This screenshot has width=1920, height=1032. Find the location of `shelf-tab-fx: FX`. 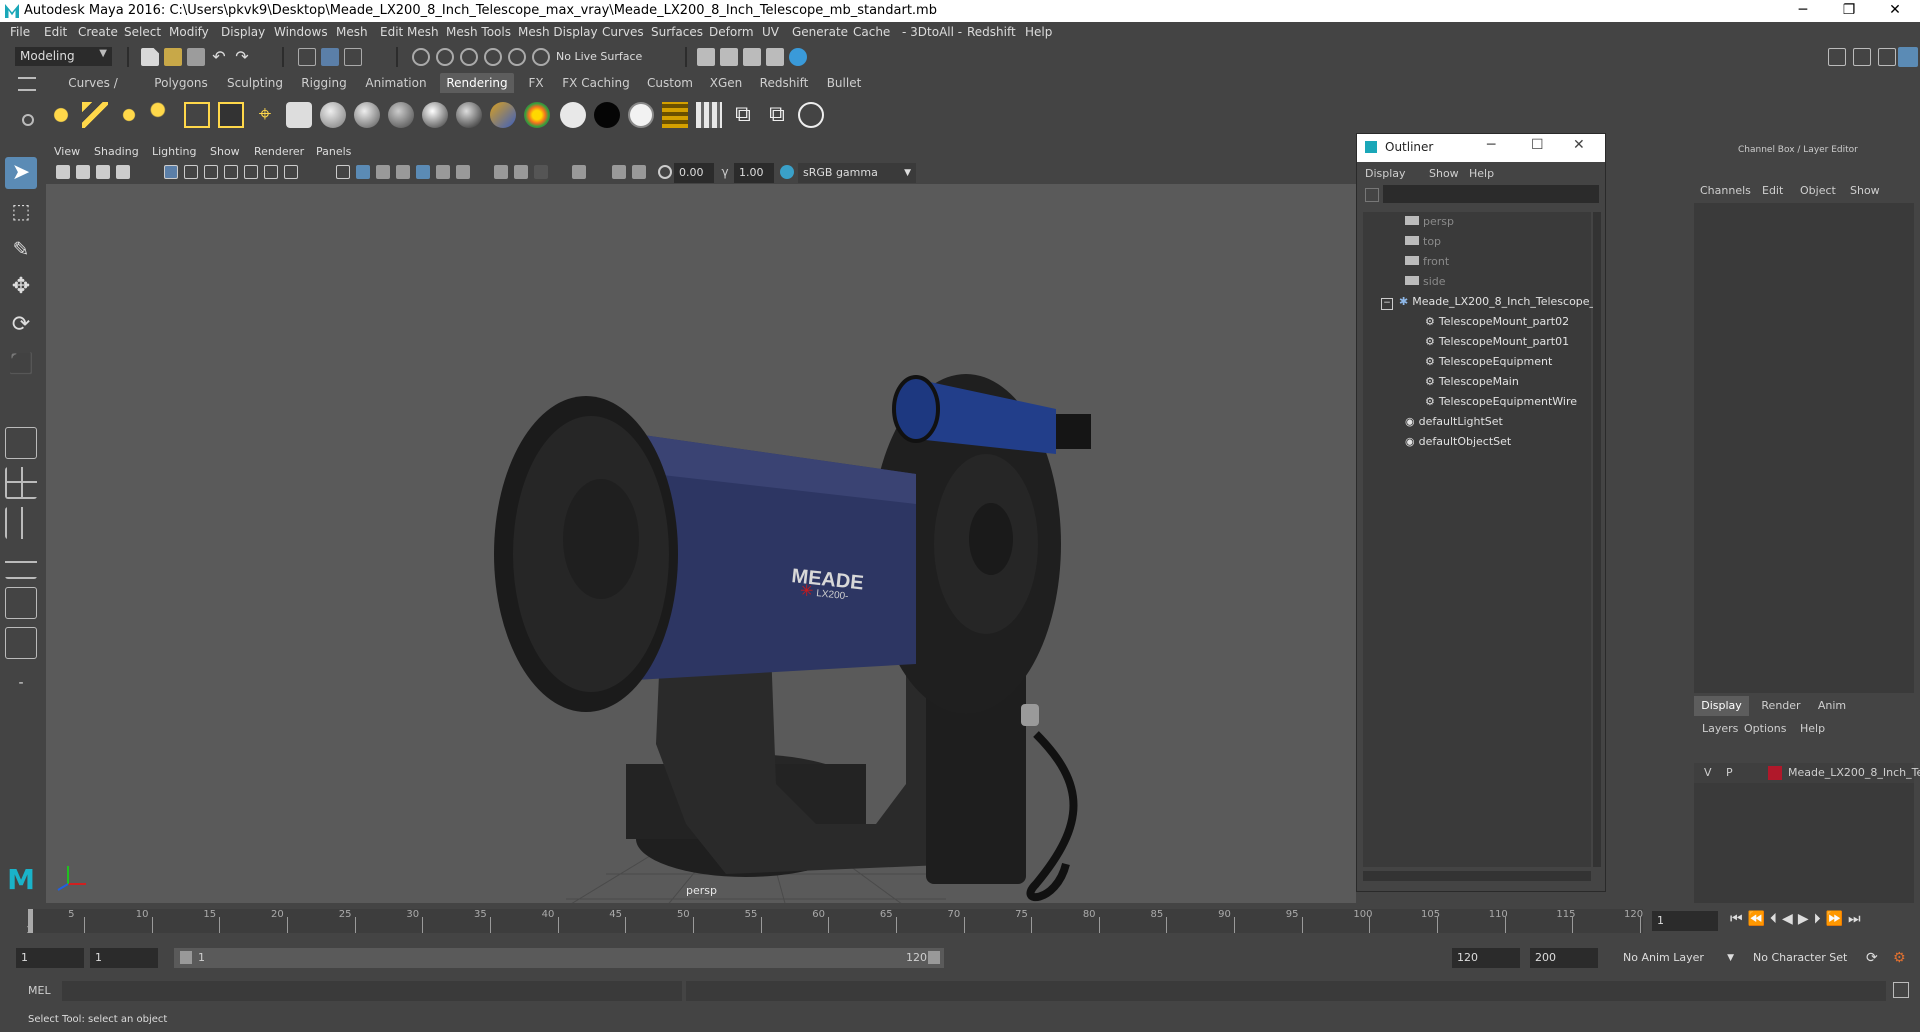

shelf-tab-fx: FX is located at coordinates (536, 83).